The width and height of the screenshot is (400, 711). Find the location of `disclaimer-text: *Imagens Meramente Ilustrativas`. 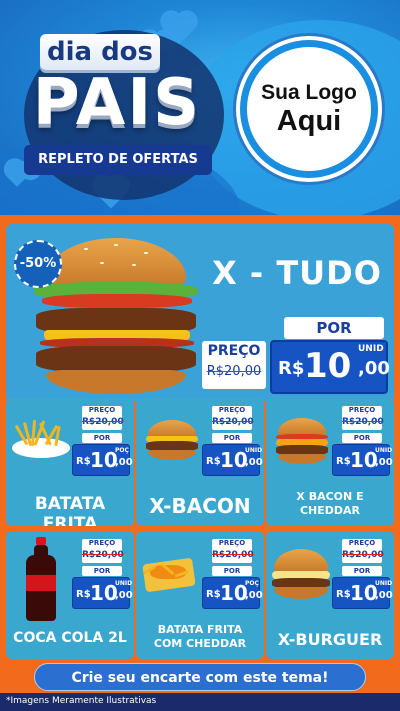

disclaimer-text: *Imagens Meramente Ilustrativas is located at coordinates (81, 701).